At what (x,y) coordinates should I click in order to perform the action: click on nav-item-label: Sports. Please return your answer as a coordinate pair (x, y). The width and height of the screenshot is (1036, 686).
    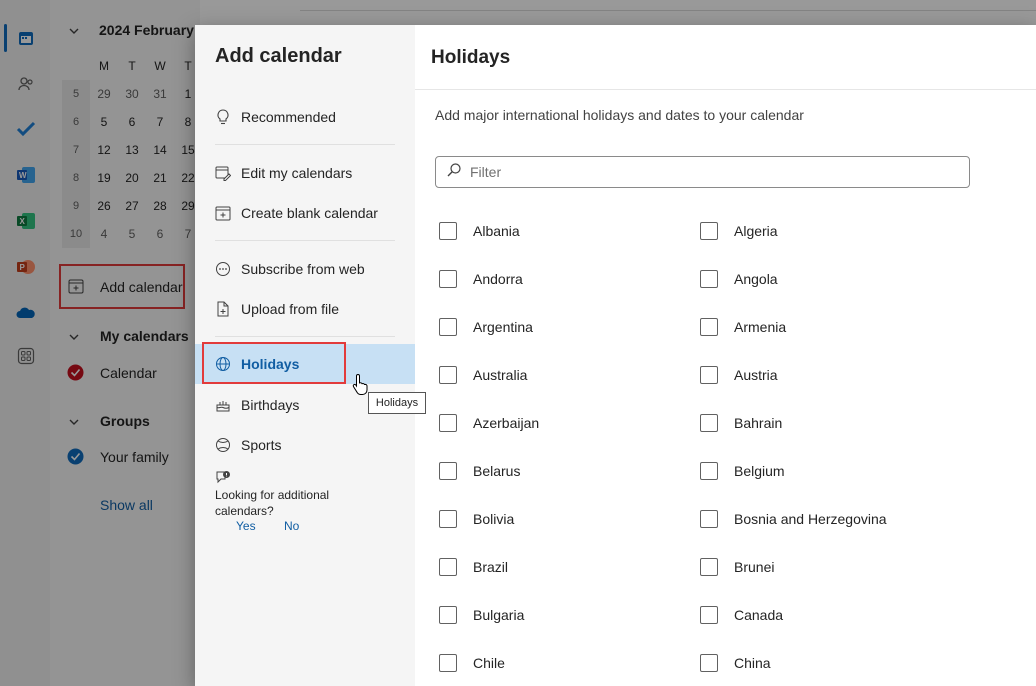
    Looking at the image, I should click on (261, 445).